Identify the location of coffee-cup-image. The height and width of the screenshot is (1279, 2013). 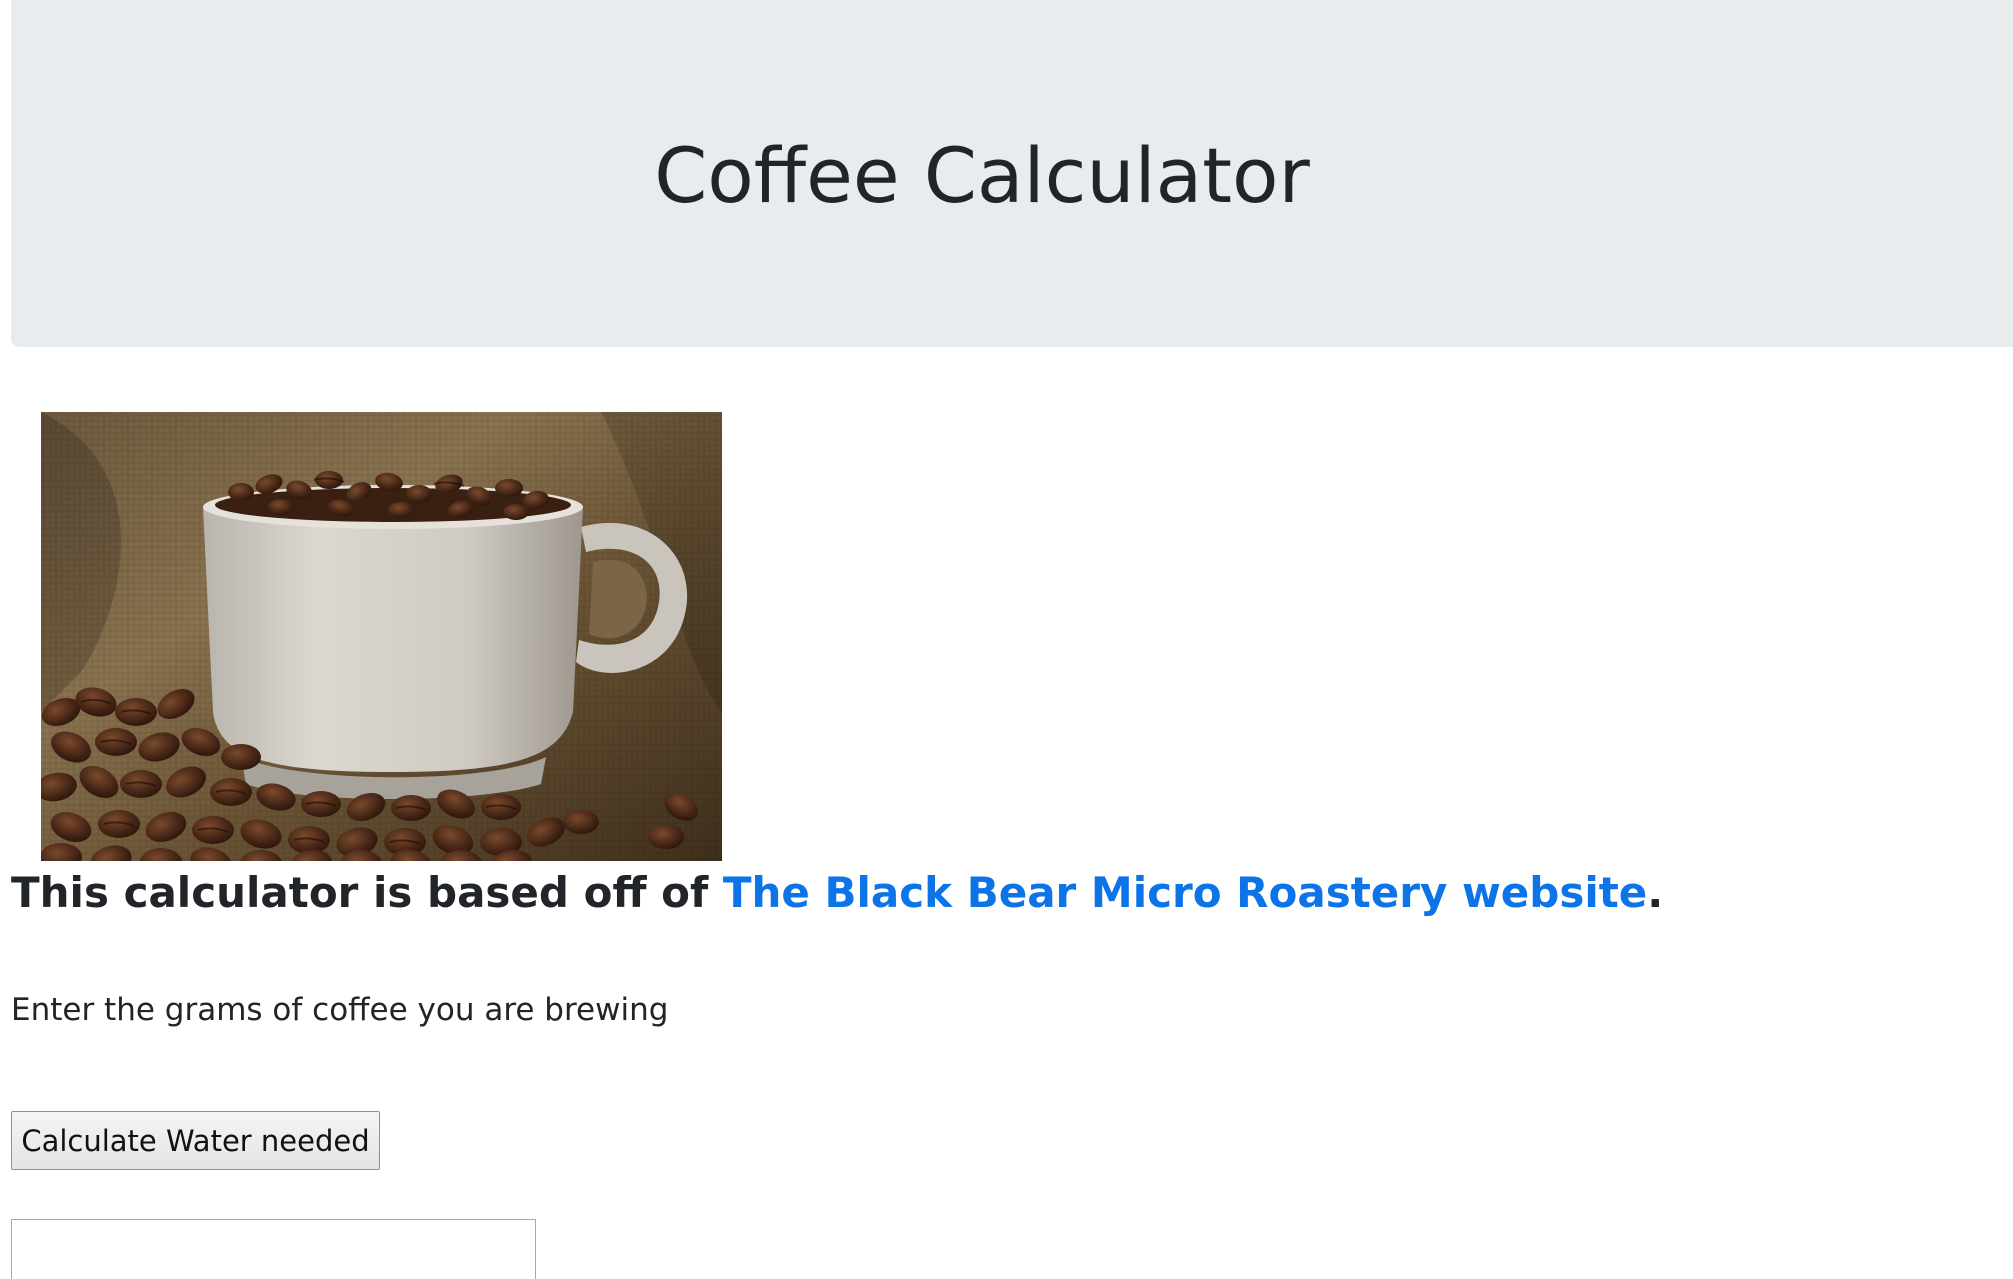
(381, 636).